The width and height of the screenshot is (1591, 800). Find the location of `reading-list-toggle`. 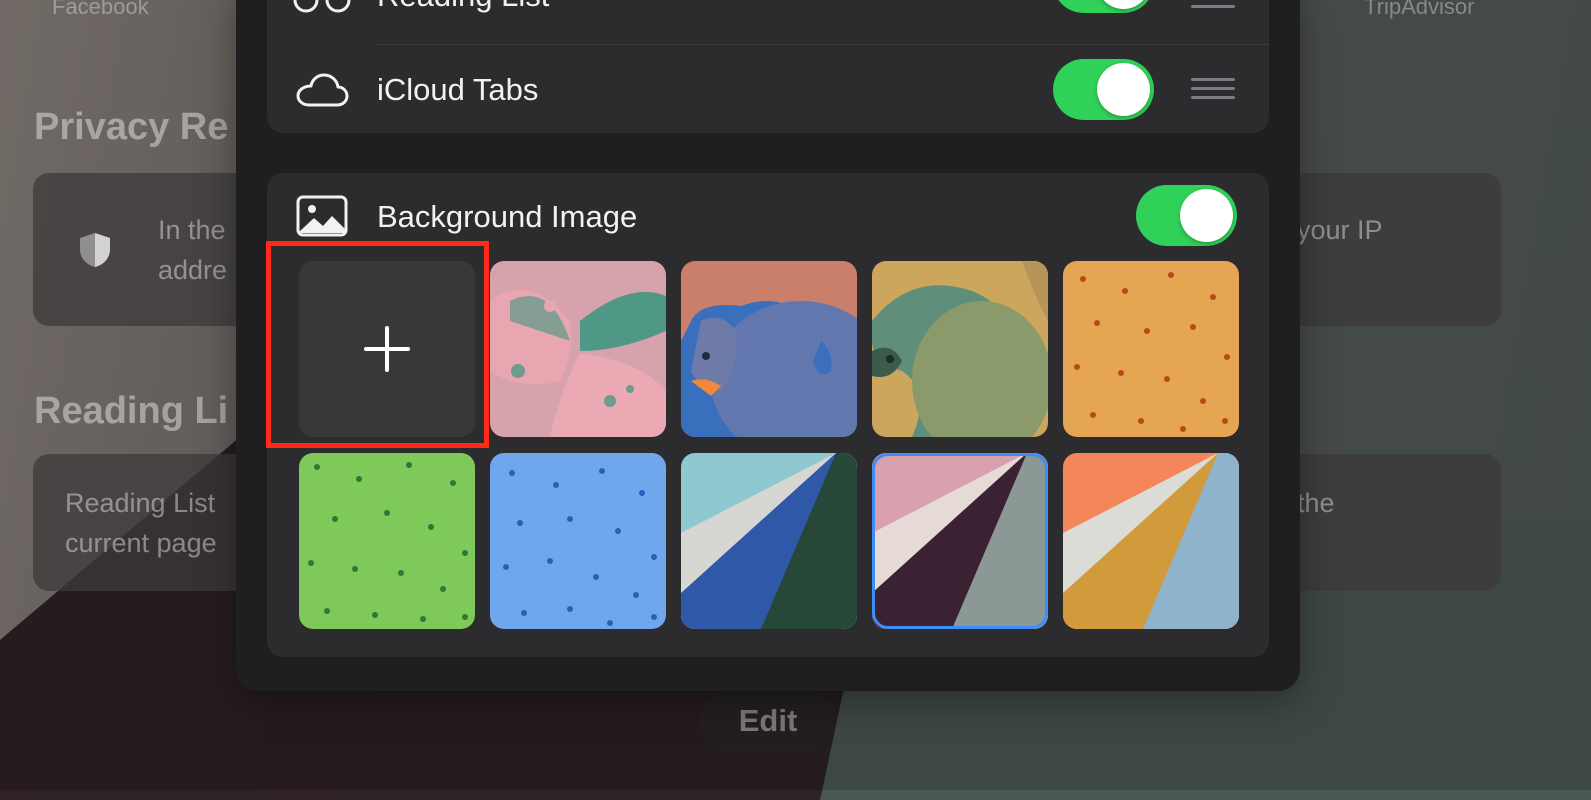

reading-list-toggle is located at coordinates (1103, 6).